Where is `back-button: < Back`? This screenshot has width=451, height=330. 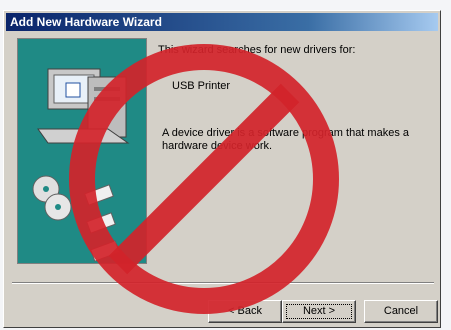
back-button: < Back is located at coordinates (245, 311).